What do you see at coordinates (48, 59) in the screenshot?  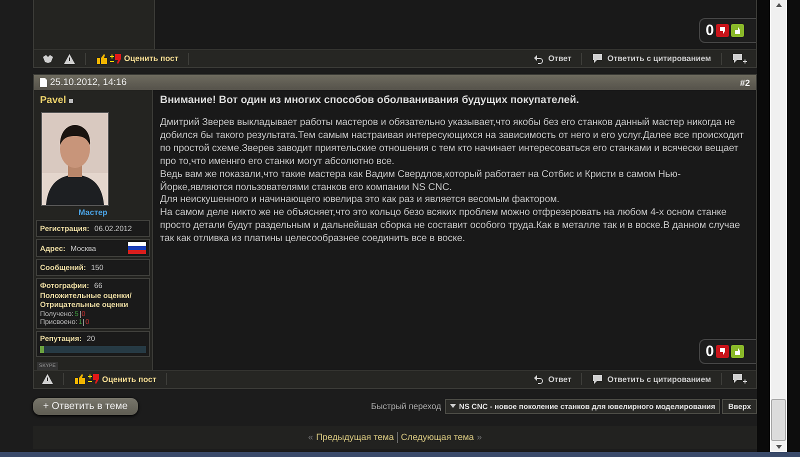 I see `hands-icon` at bounding box center [48, 59].